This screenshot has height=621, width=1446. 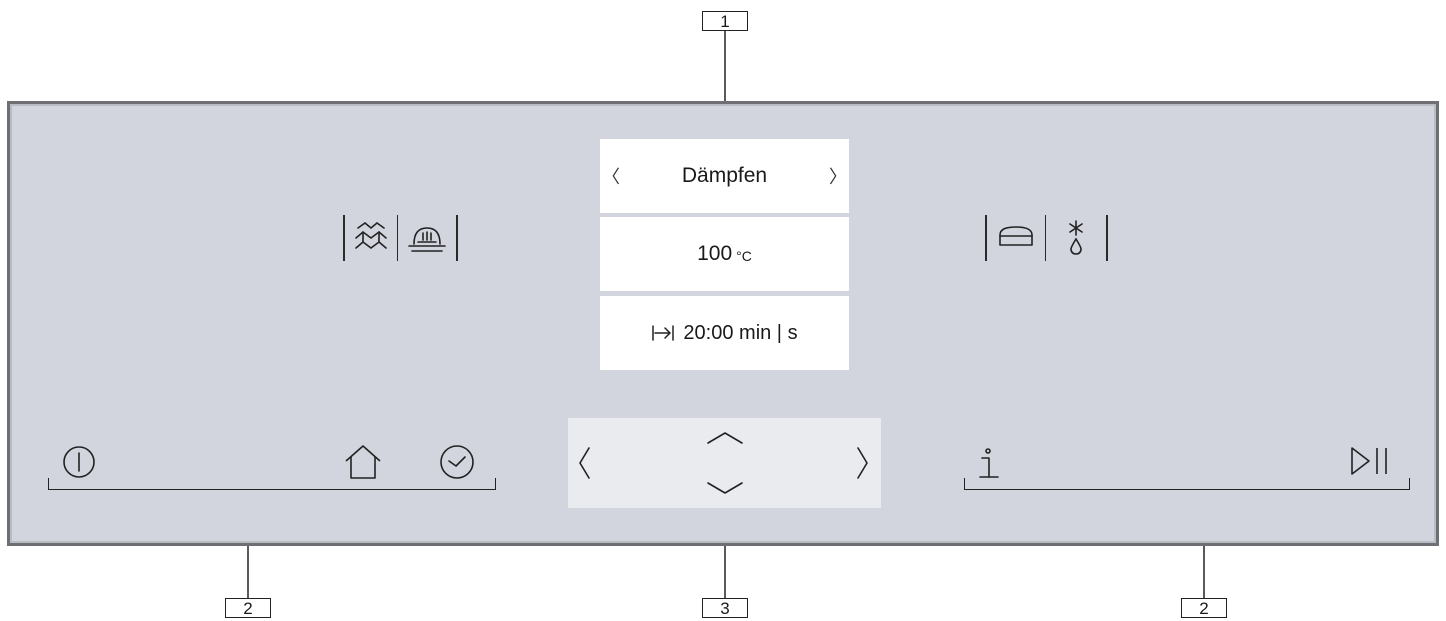 What do you see at coordinates (989, 464) in the screenshot?
I see `info-icon` at bounding box center [989, 464].